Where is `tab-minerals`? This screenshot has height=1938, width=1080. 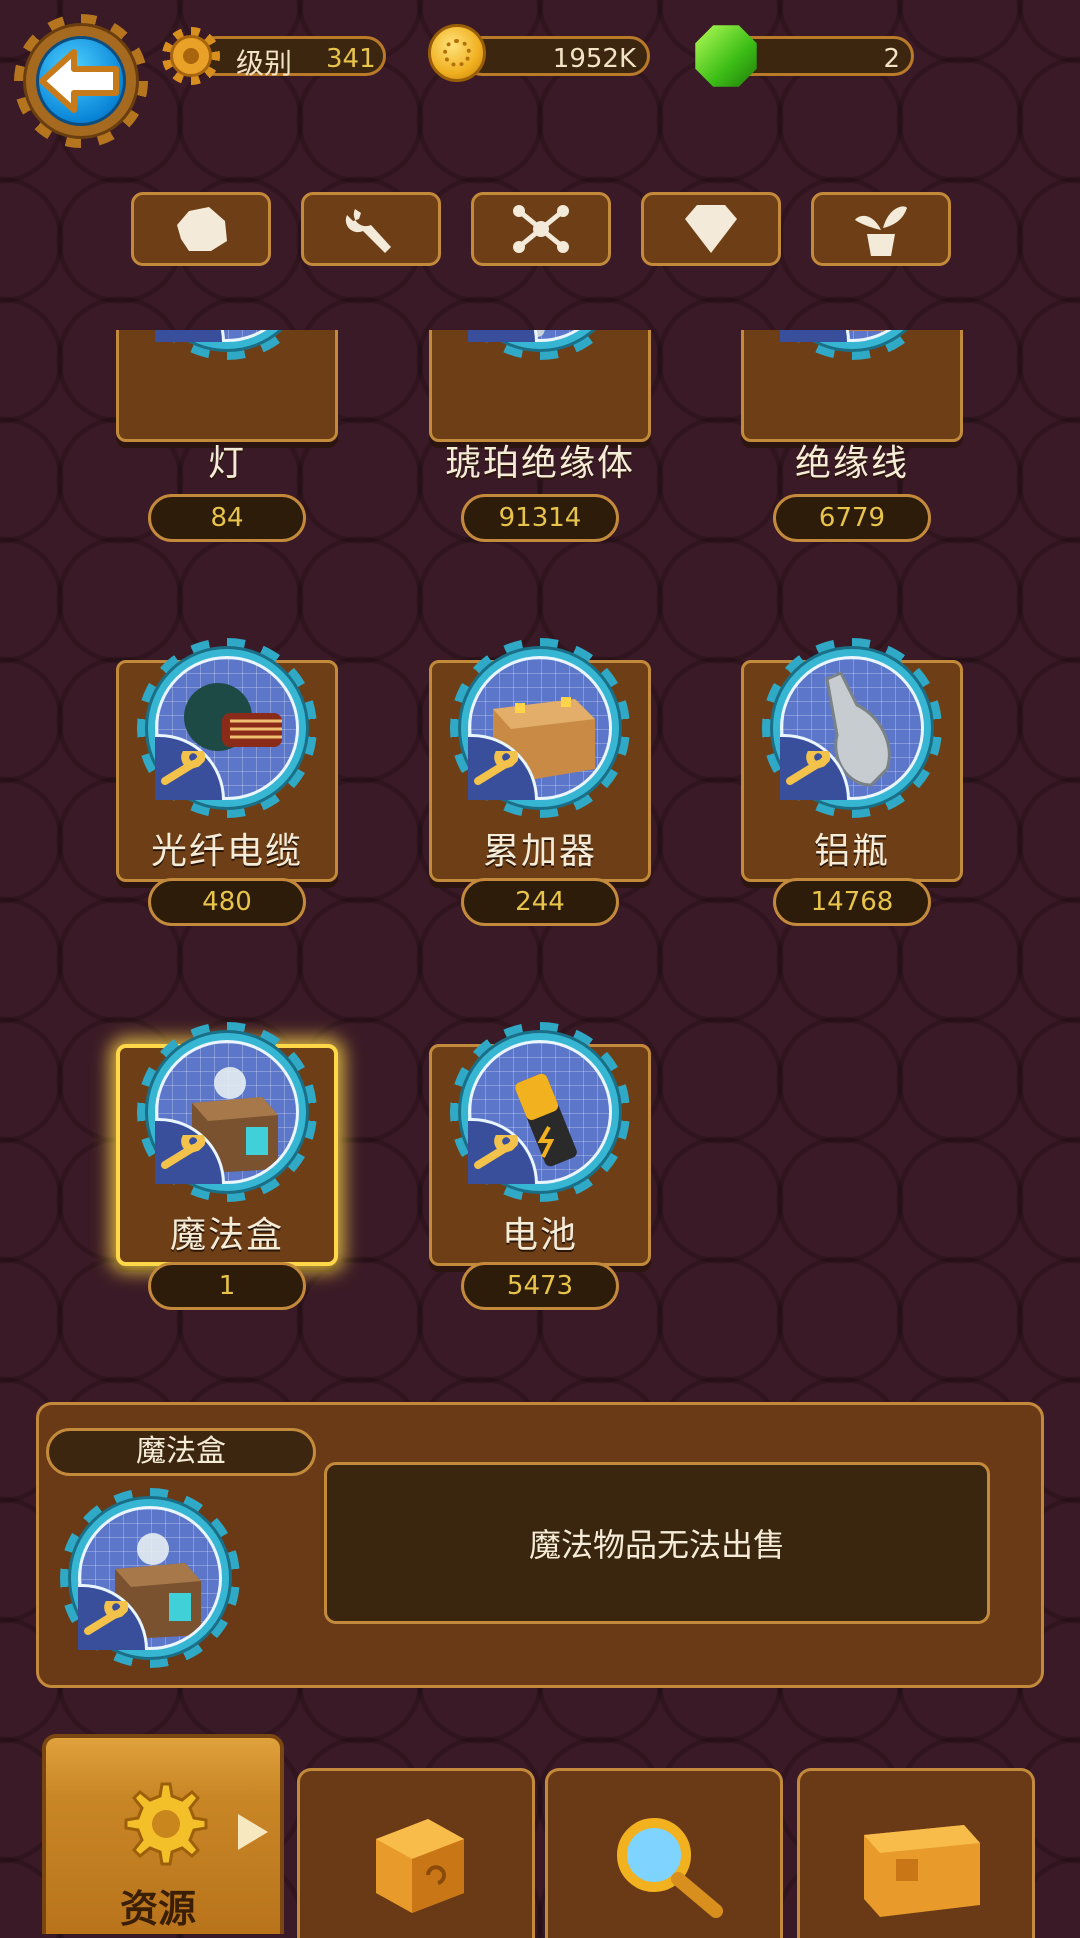
tab-minerals is located at coordinates (201, 229).